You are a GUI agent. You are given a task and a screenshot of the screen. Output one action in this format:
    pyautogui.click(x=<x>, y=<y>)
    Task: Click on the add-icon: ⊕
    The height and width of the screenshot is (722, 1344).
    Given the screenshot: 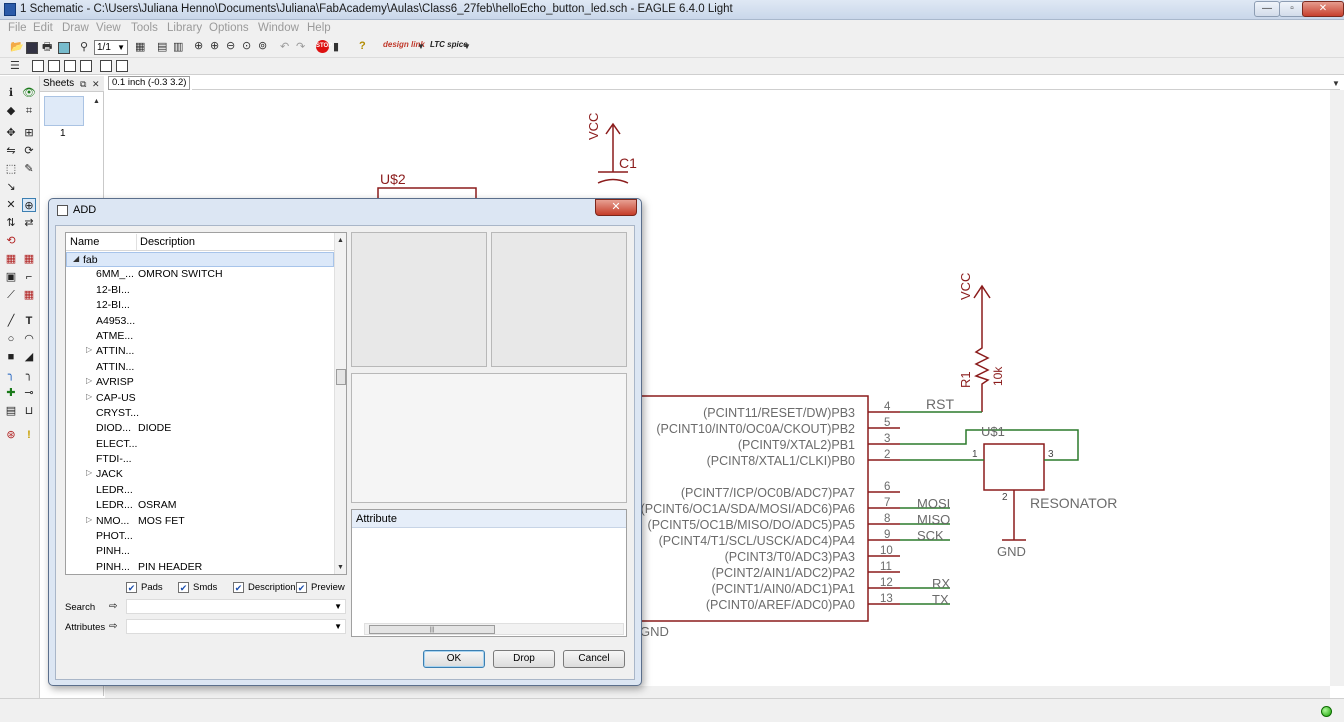 What is the action you would take?
    pyautogui.click(x=29, y=205)
    